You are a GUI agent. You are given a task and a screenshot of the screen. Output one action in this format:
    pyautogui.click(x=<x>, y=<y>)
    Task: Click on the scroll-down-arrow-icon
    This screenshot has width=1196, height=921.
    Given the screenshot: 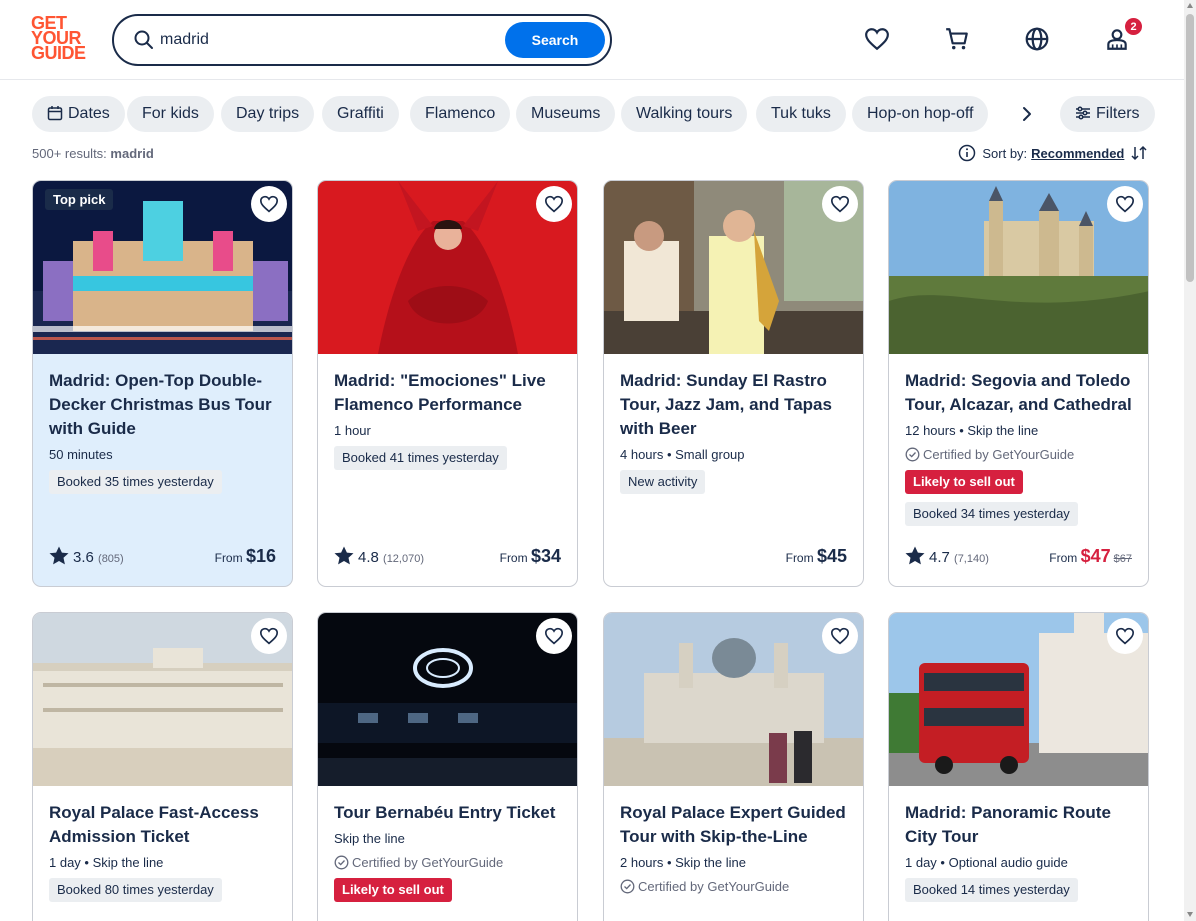 What is the action you would take?
    pyautogui.click(x=1190, y=914)
    